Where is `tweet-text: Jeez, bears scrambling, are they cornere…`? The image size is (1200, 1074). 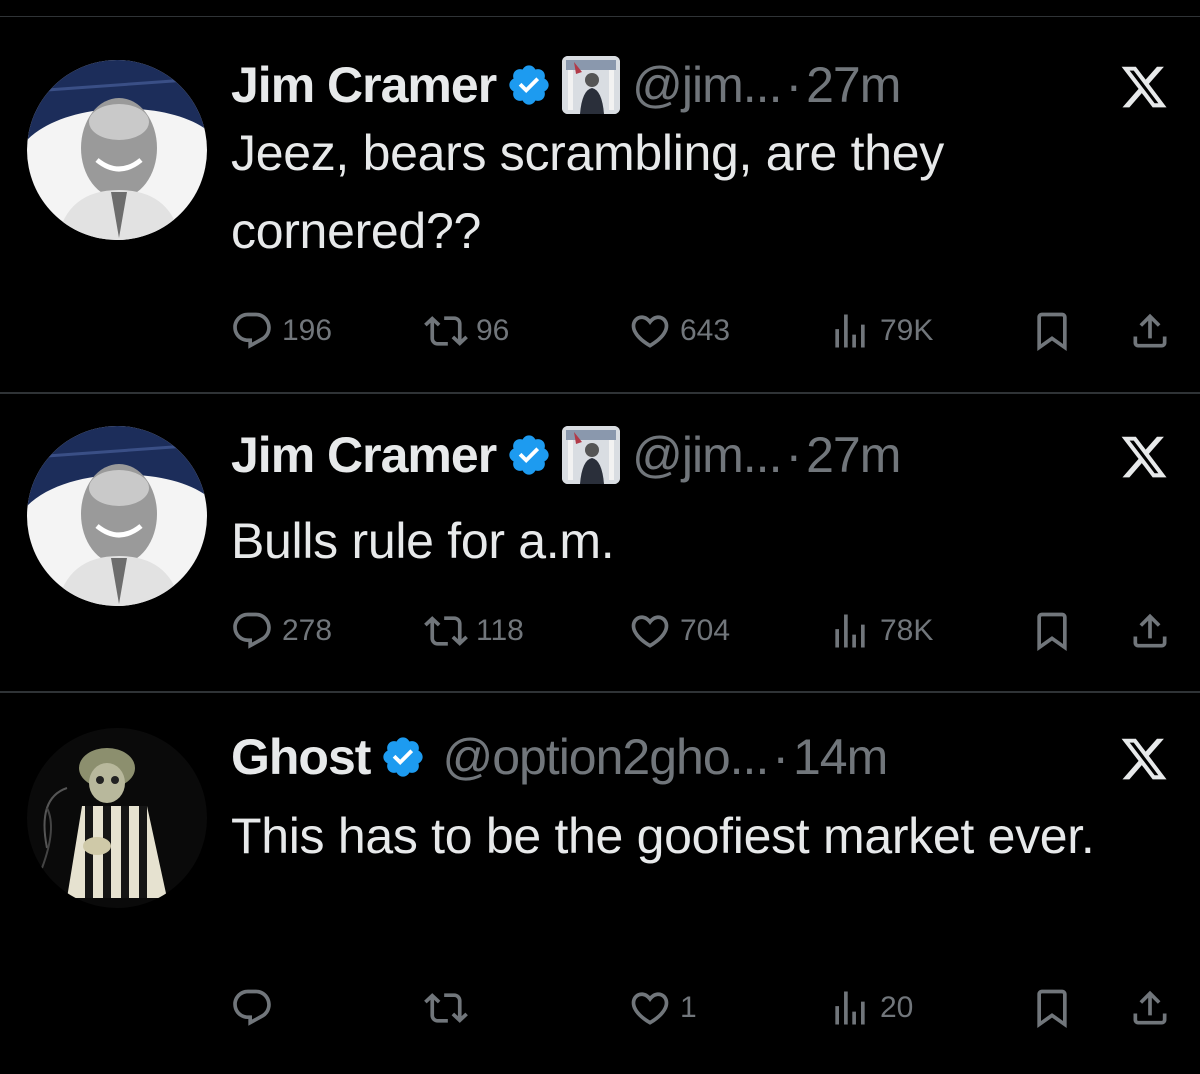
tweet-text: Jeez, bears scrambling, are they cornere… is located at coordinates (587, 192).